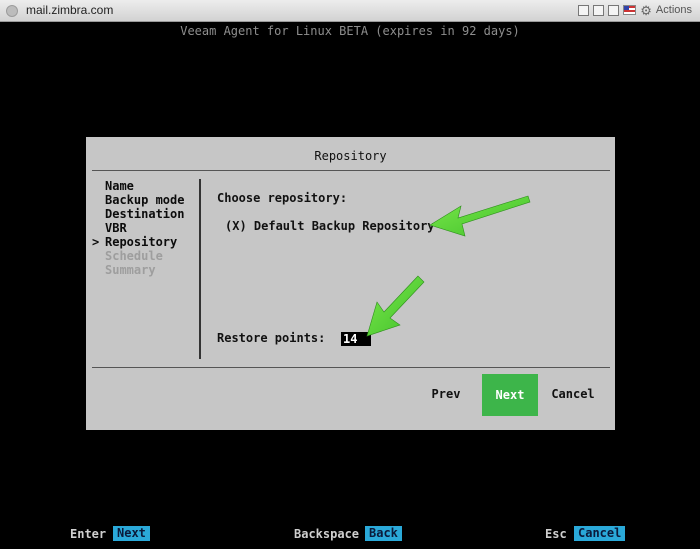  I want to click on wizard-step-repository: > Repository, so click(135, 242).